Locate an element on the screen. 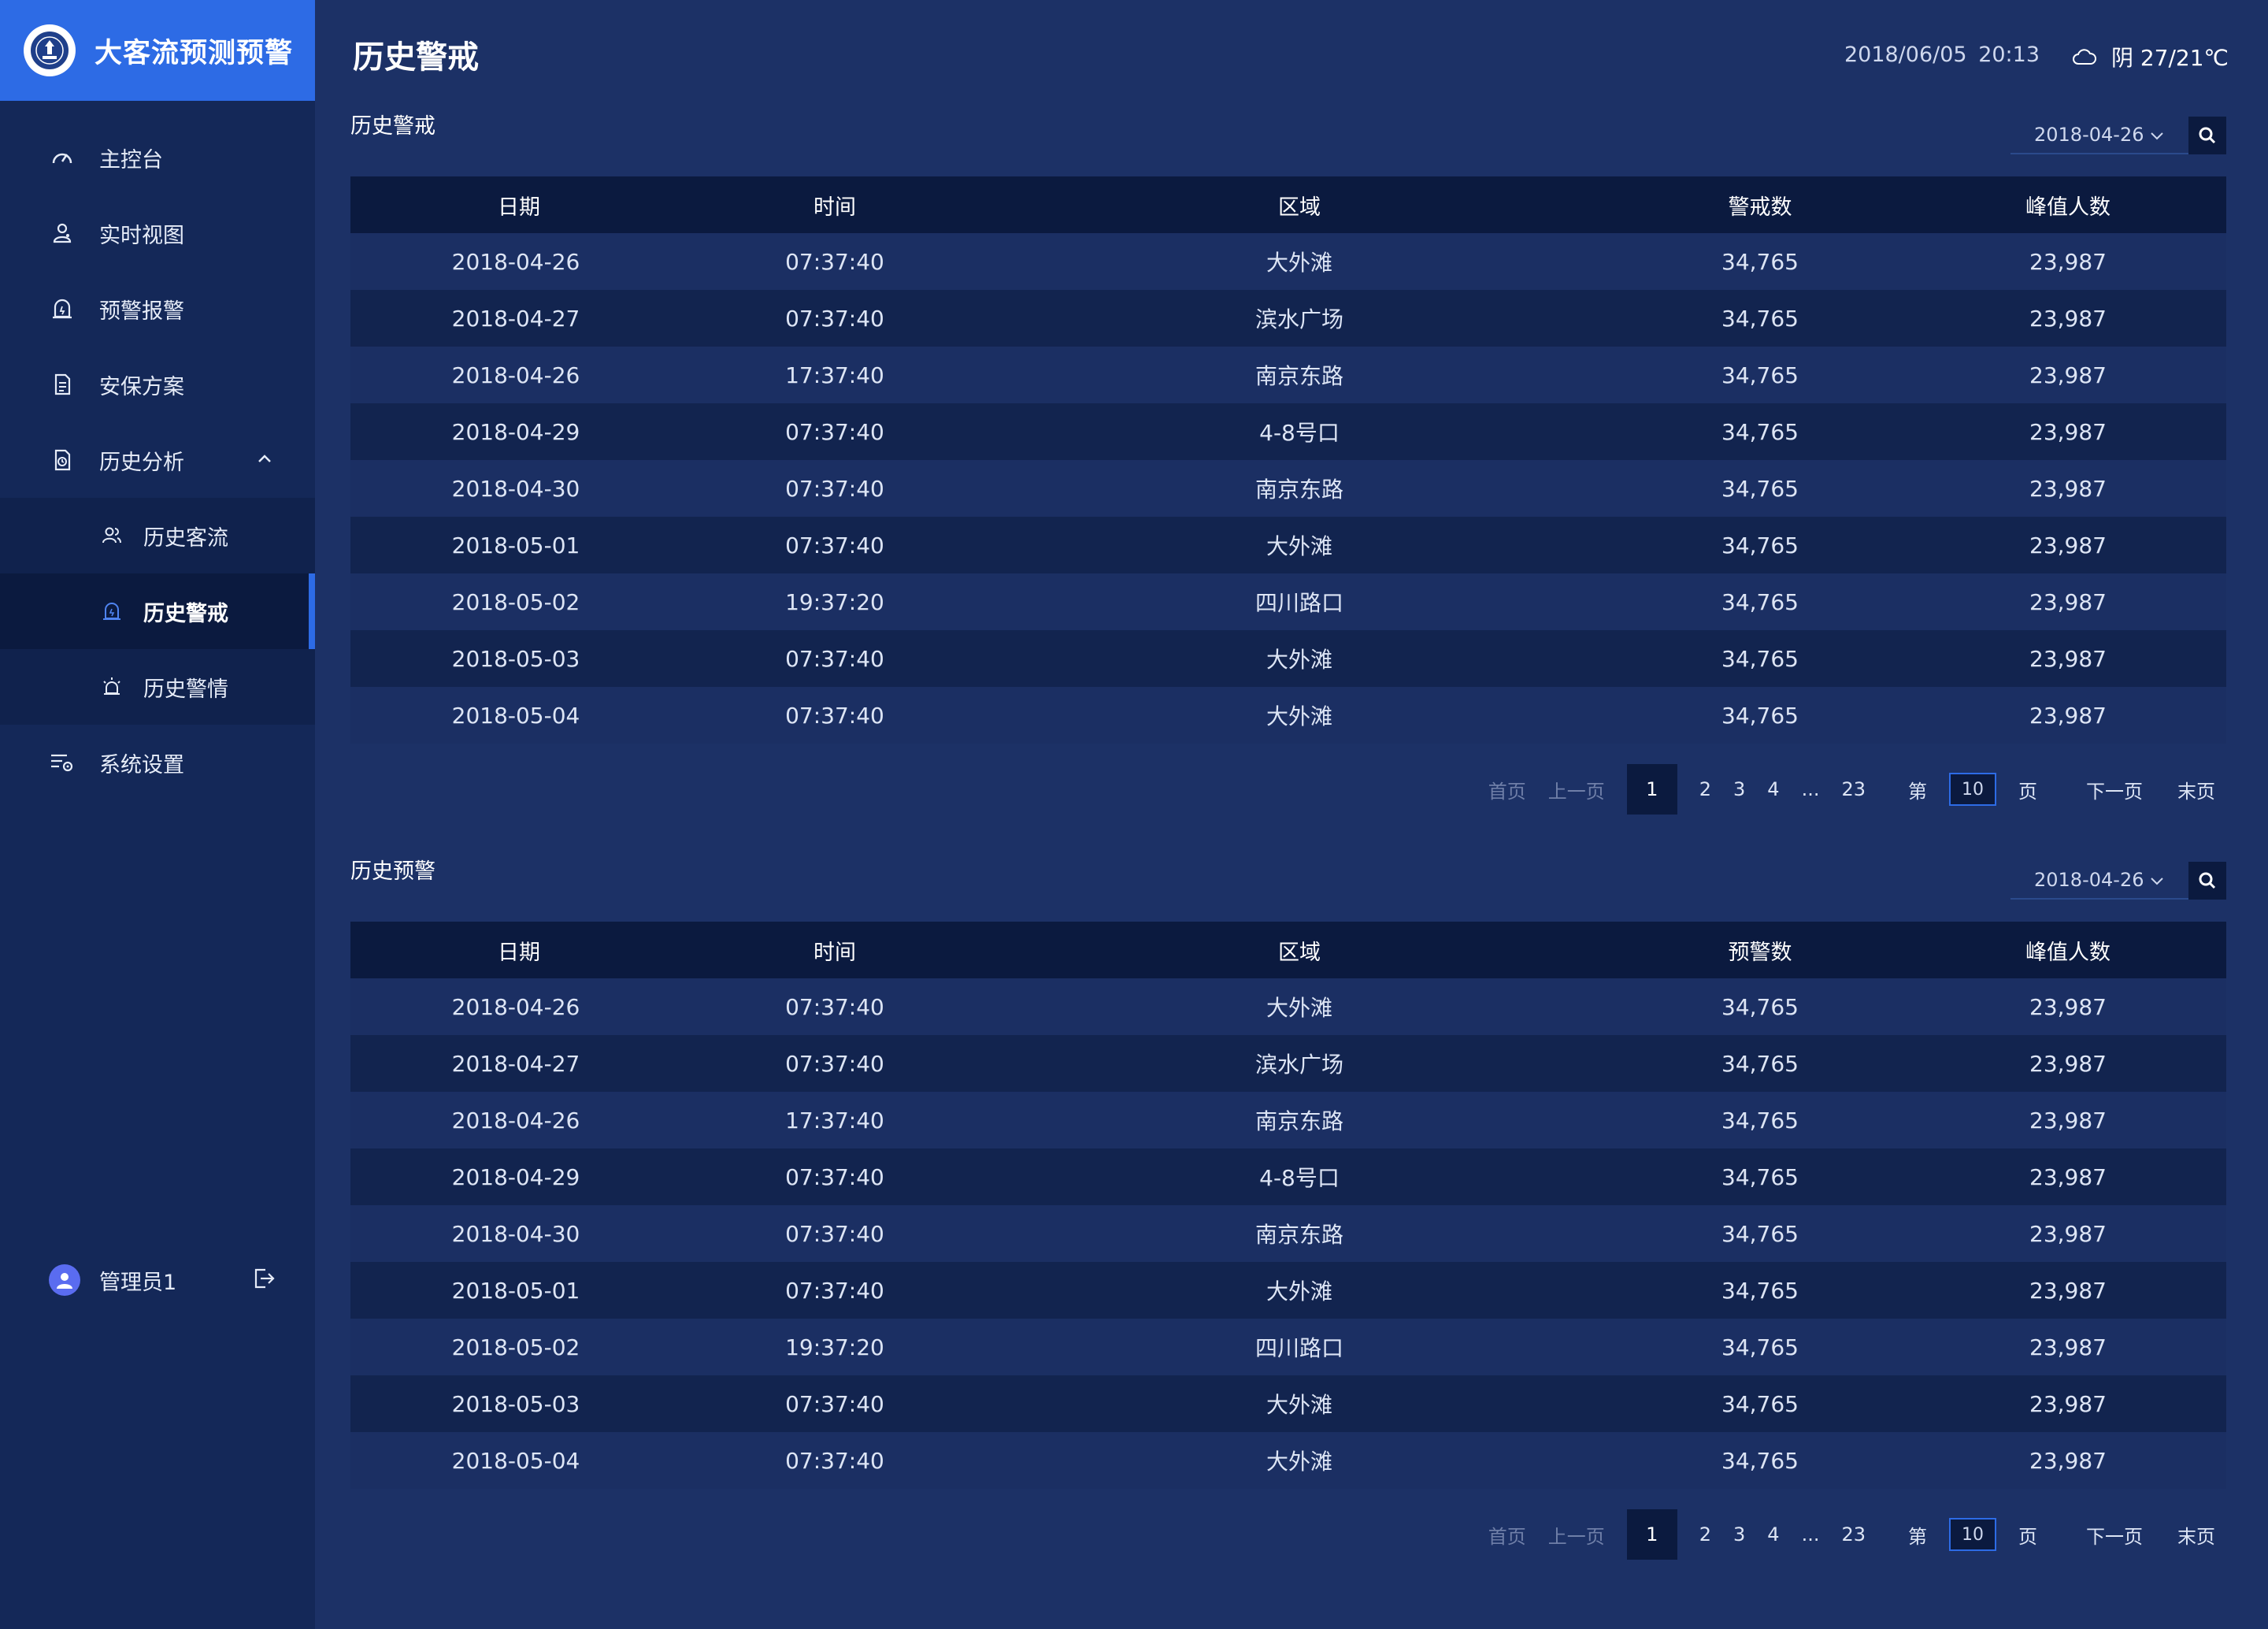  column-header: 时间 is located at coordinates (834, 208).